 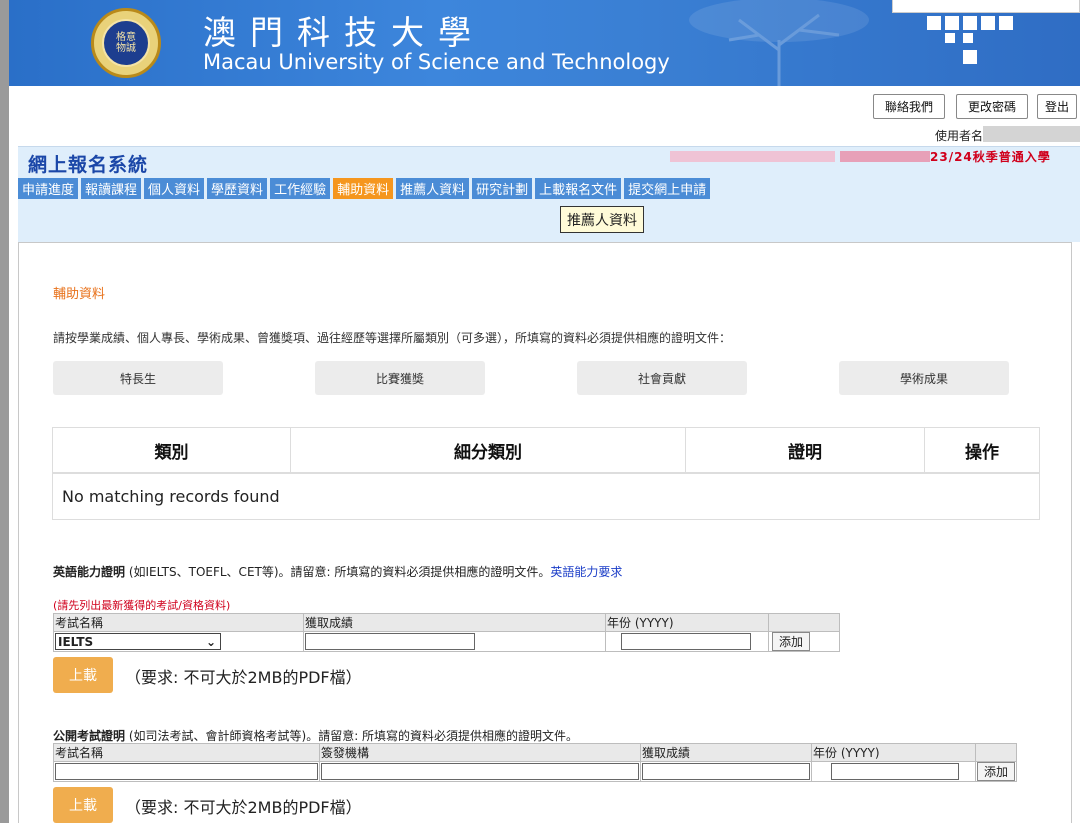 I want to click on english-col-score: 獲取成績, so click(x=454, y=622).